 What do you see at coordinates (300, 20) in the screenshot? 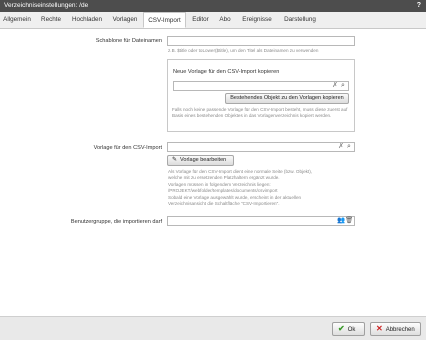
I see `tab-darstellung: Darstellung` at bounding box center [300, 20].